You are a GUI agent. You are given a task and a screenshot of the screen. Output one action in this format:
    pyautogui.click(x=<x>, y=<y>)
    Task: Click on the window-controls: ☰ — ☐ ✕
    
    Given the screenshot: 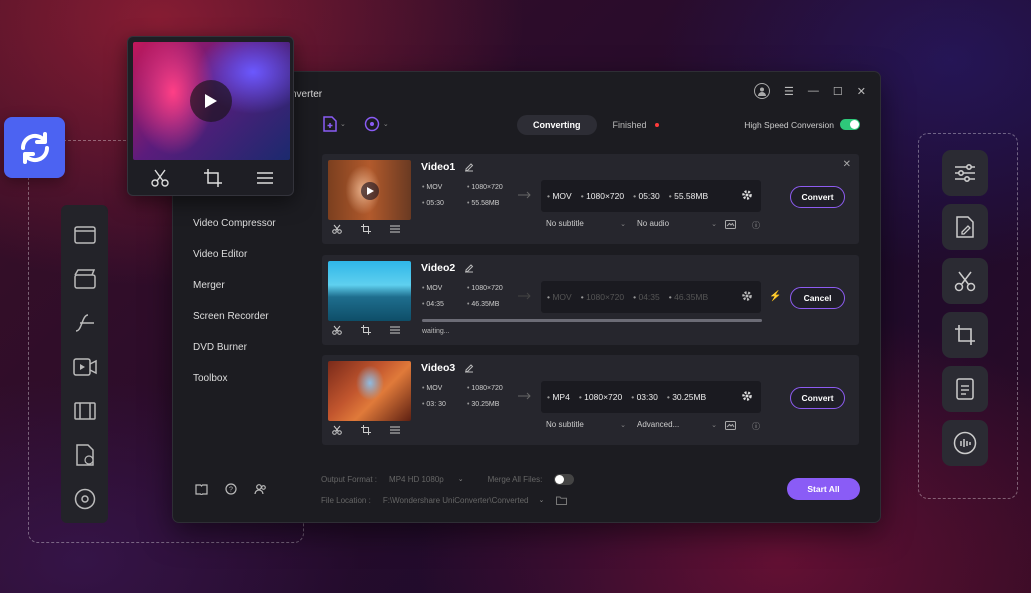 What is the action you would take?
    pyautogui.click(x=810, y=91)
    